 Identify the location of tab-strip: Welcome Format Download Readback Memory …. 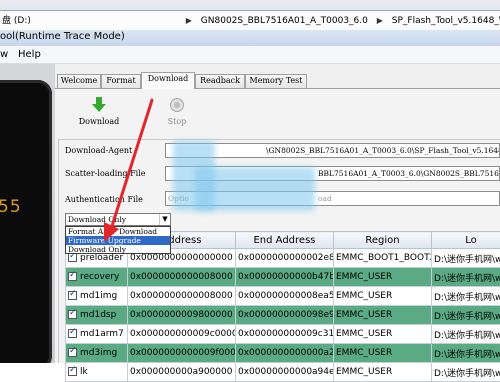
(277, 80).